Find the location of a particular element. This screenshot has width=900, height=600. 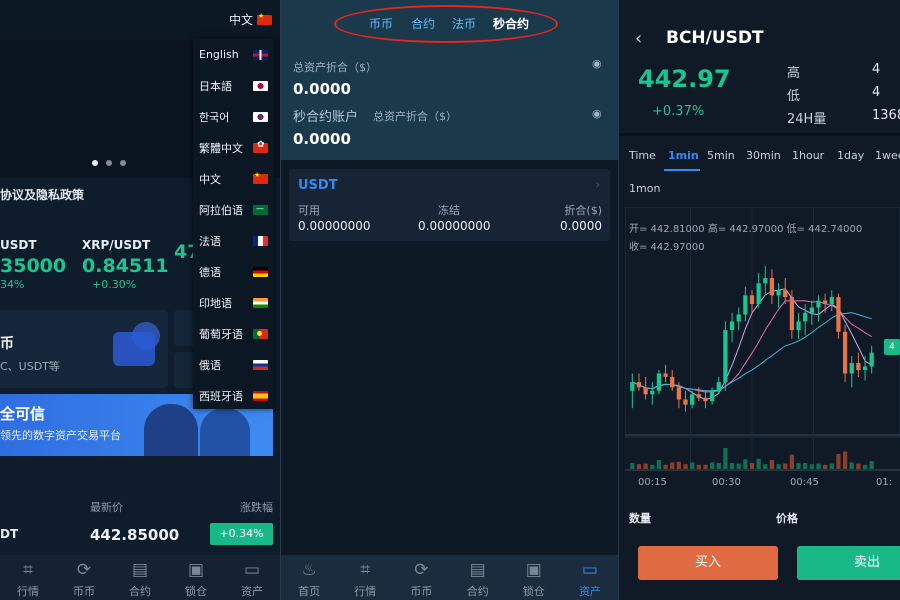

language-option-chinese: 中文 is located at coordinates (233, 178).